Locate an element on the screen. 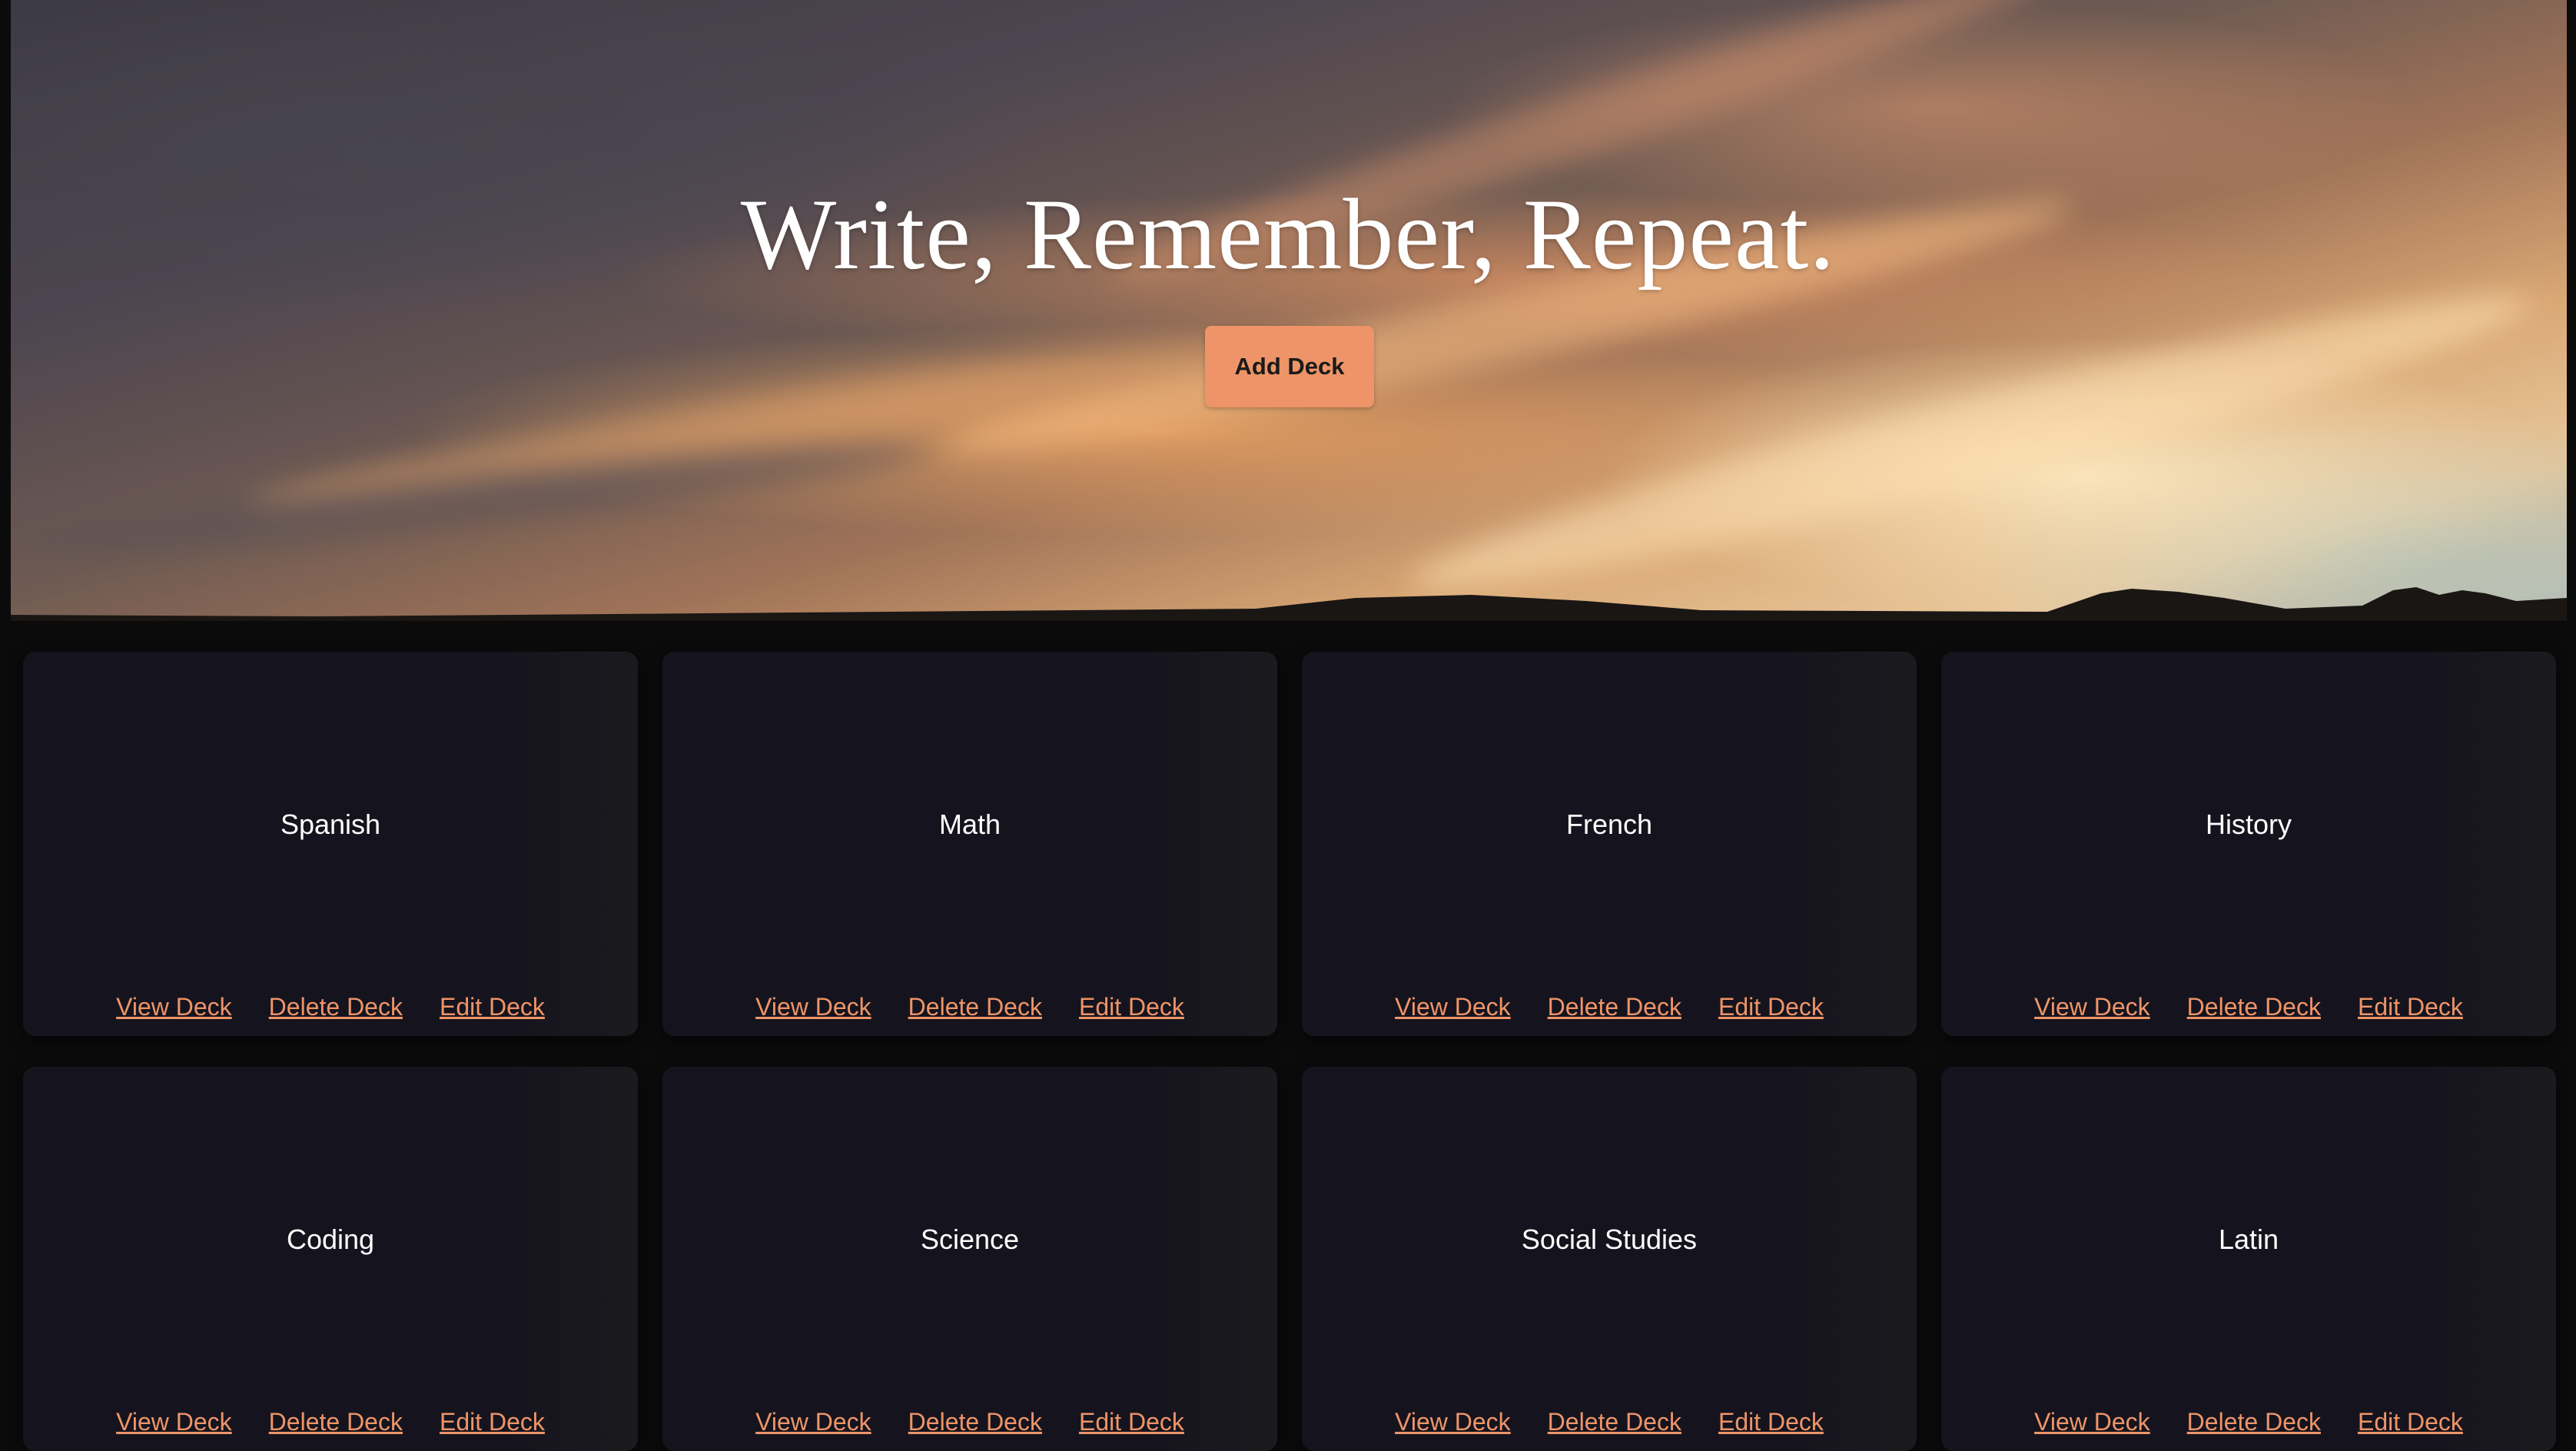 This screenshot has height=1451, width=2576. deck-title: French is located at coordinates (1609, 824).